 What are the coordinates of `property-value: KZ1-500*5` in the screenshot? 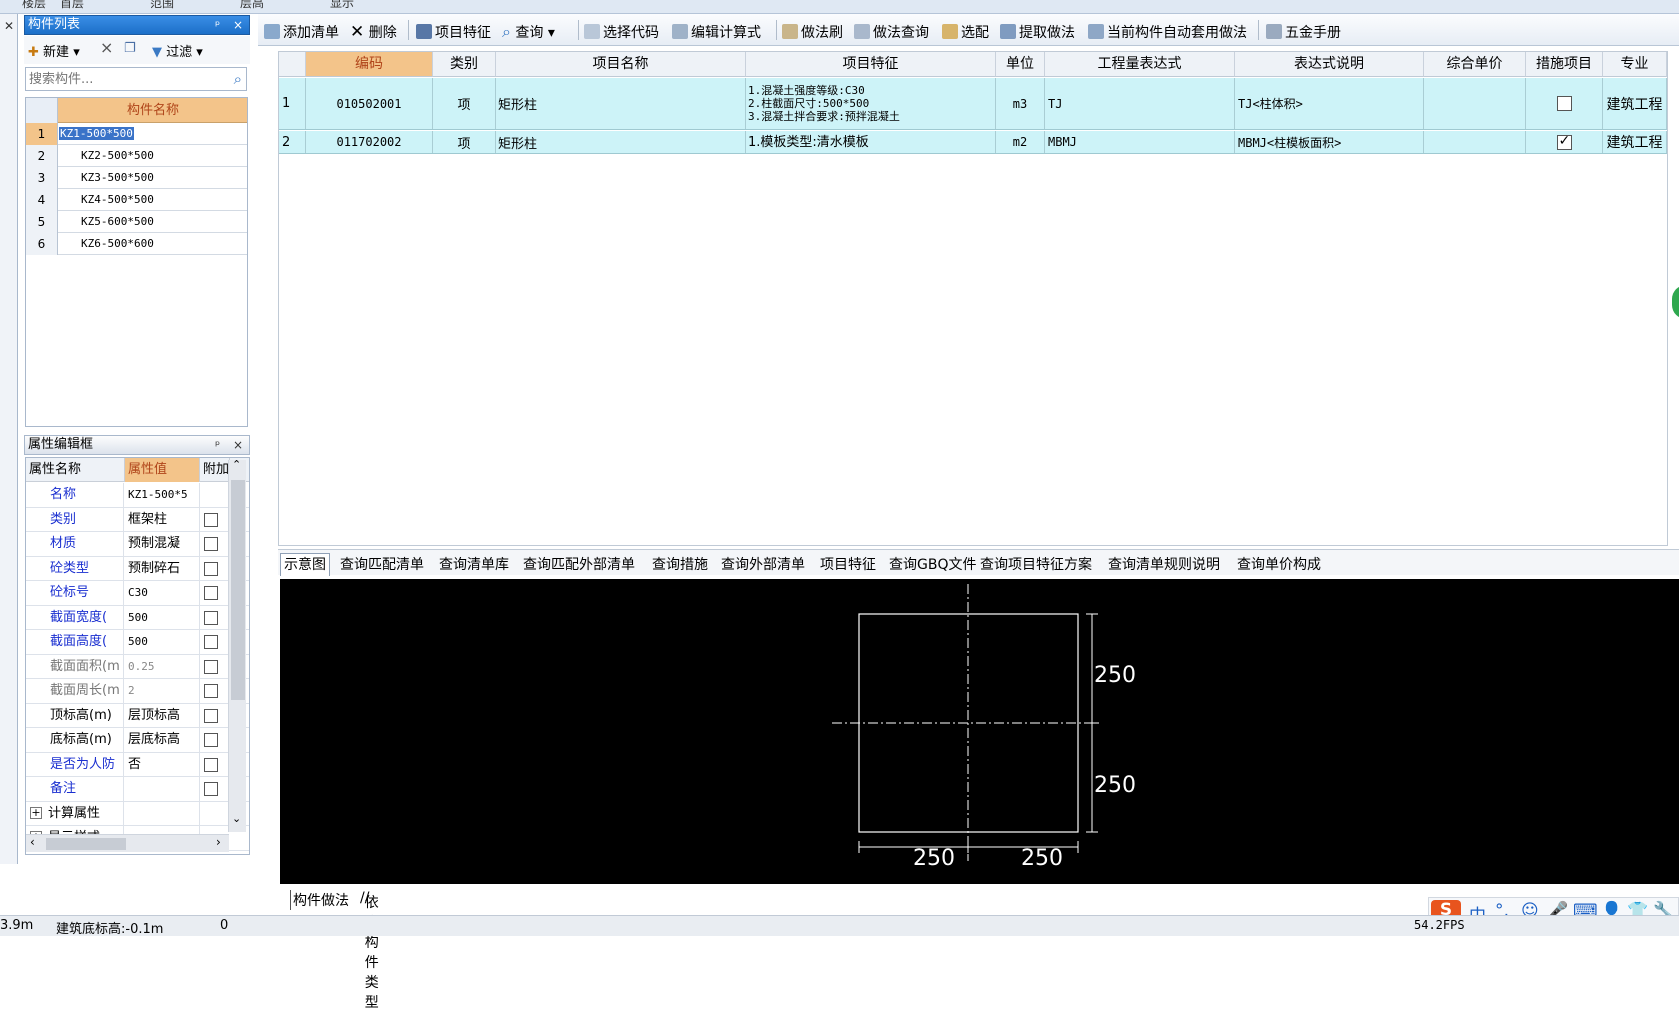 It's located at (162, 495).